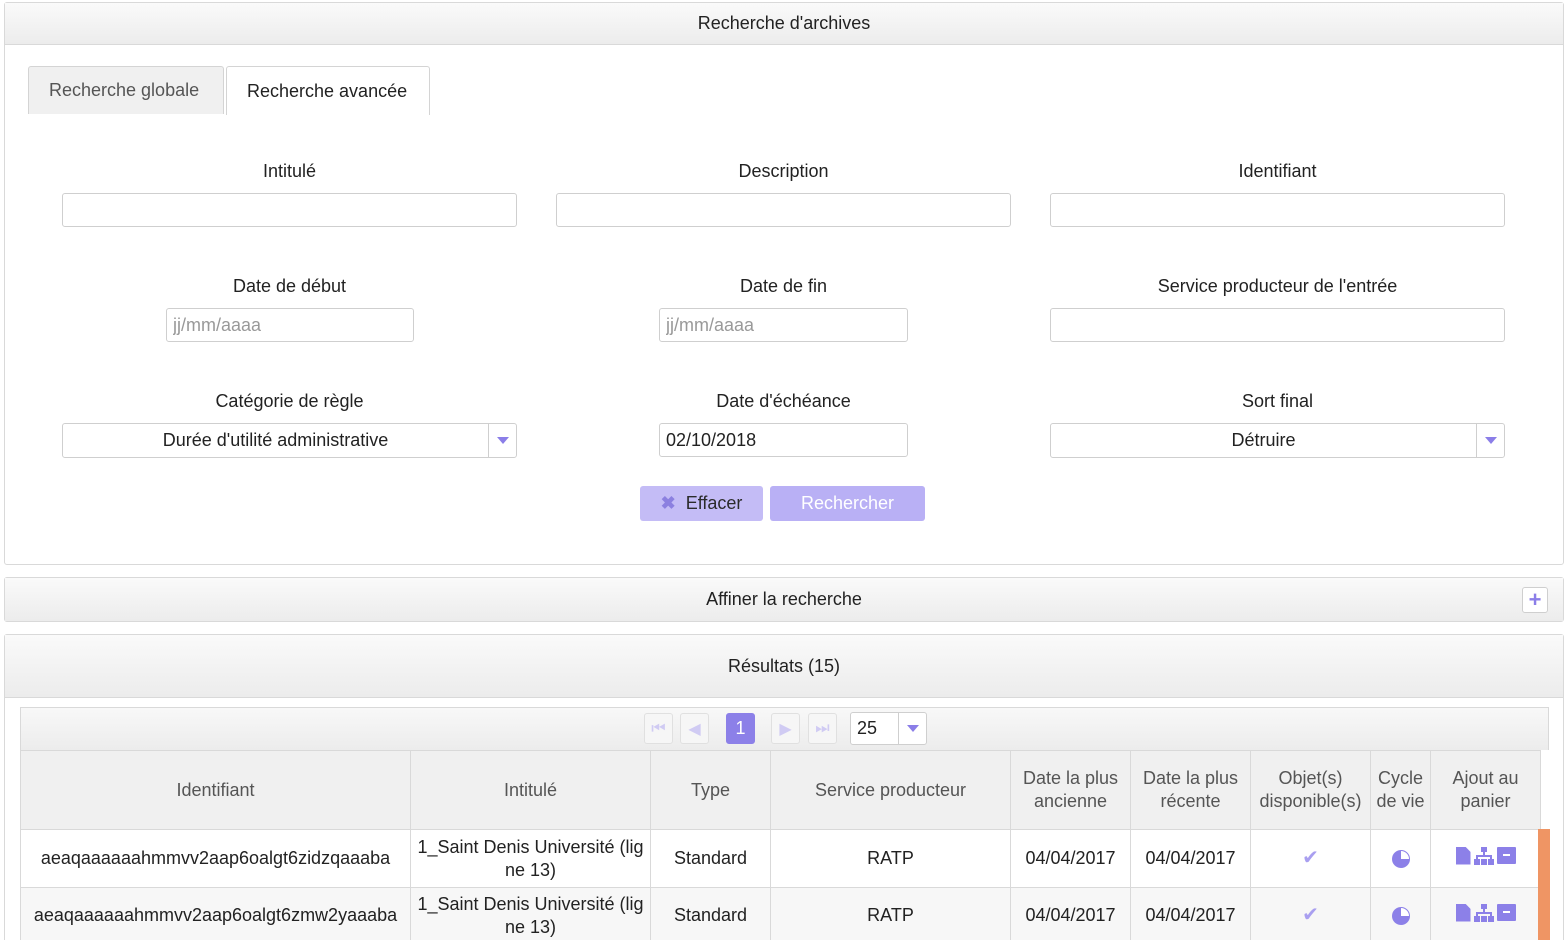 The image size is (1564, 940). Describe the element at coordinates (1070, 790) in the screenshot. I see `col-date-ancienne: Date la plus ancienne` at that location.